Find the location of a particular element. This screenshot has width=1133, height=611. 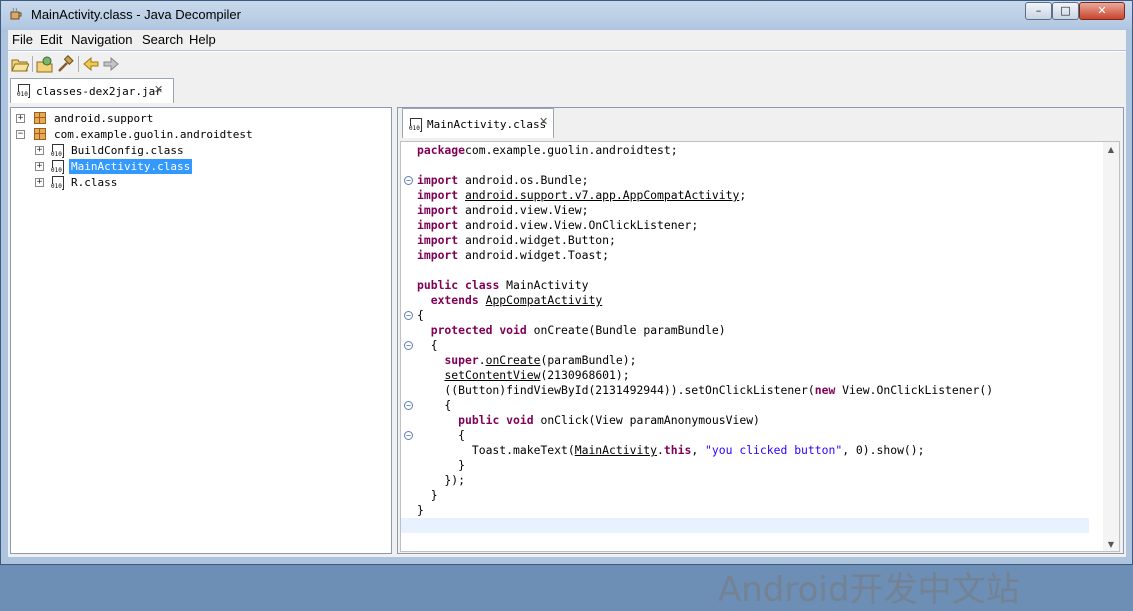

back-arrow-icon is located at coordinates (91, 64).